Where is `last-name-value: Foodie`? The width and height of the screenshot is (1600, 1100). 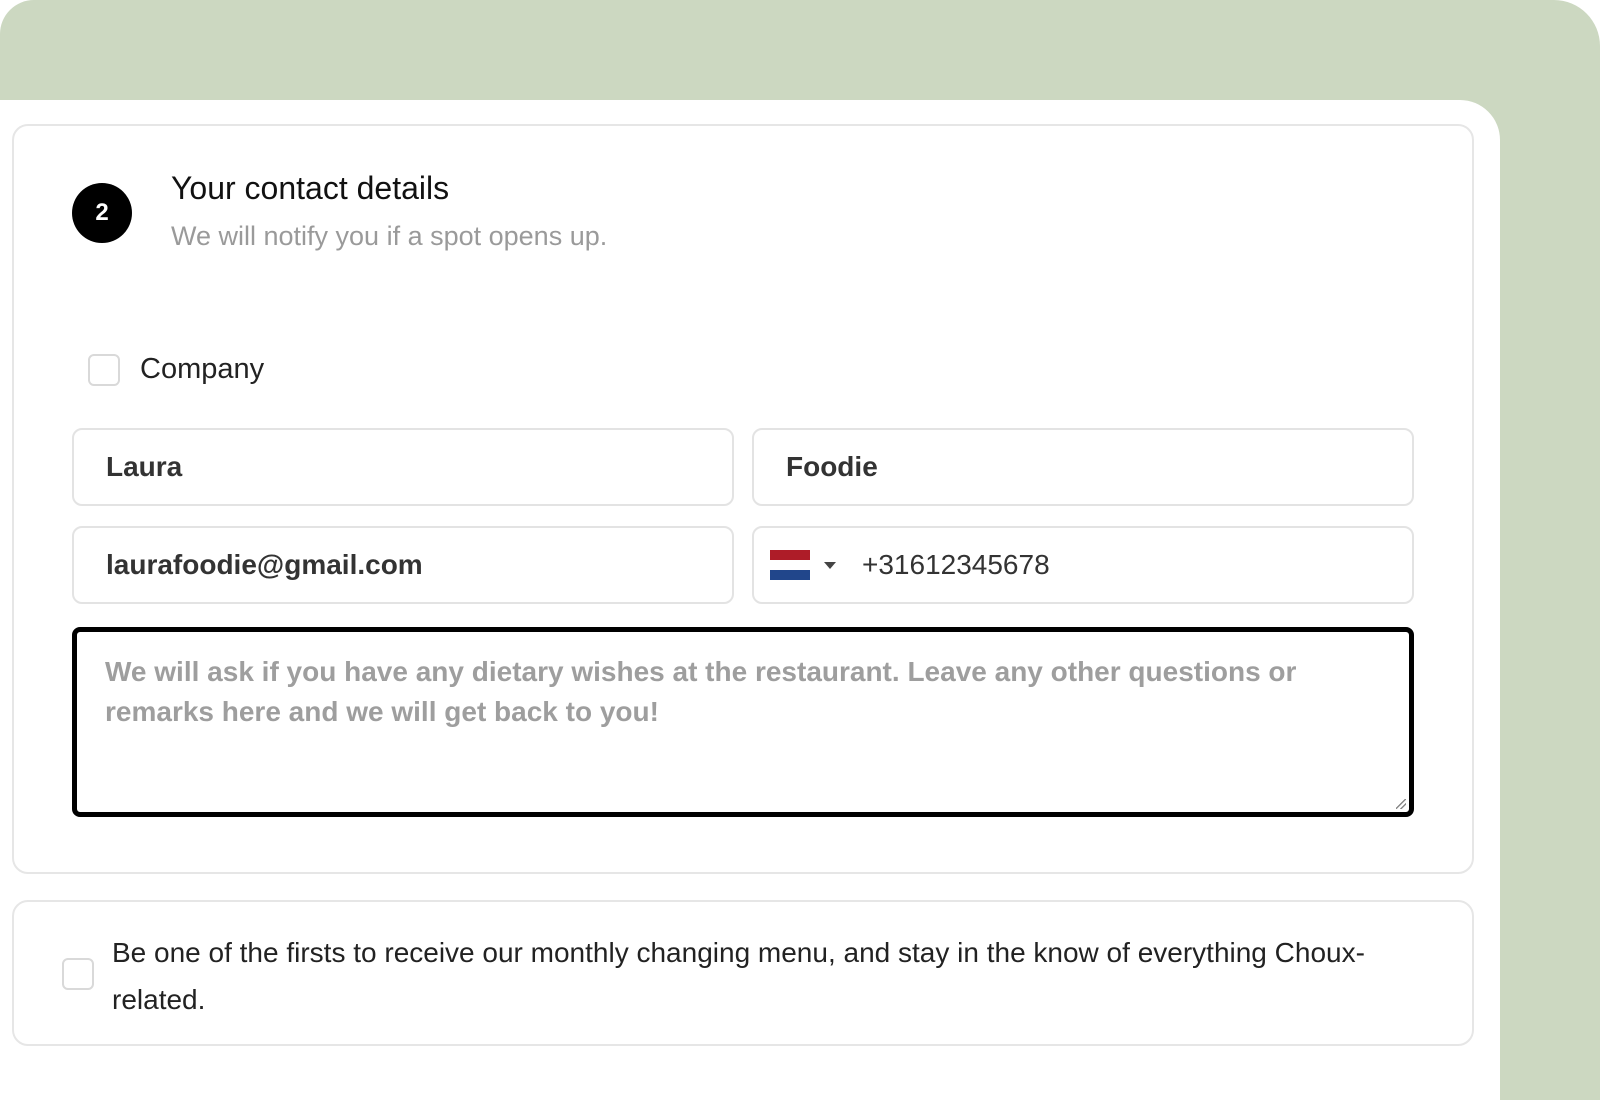
last-name-value: Foodie is located at coordinates (832, 466).